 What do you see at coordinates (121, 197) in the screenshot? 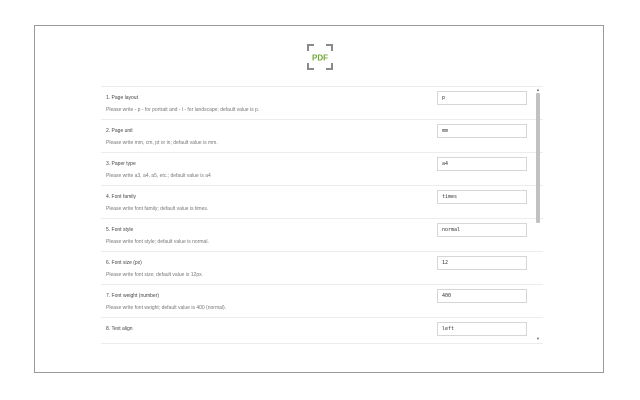
I see `setting-title: 4. Font family` at bounding box center [121, 197].